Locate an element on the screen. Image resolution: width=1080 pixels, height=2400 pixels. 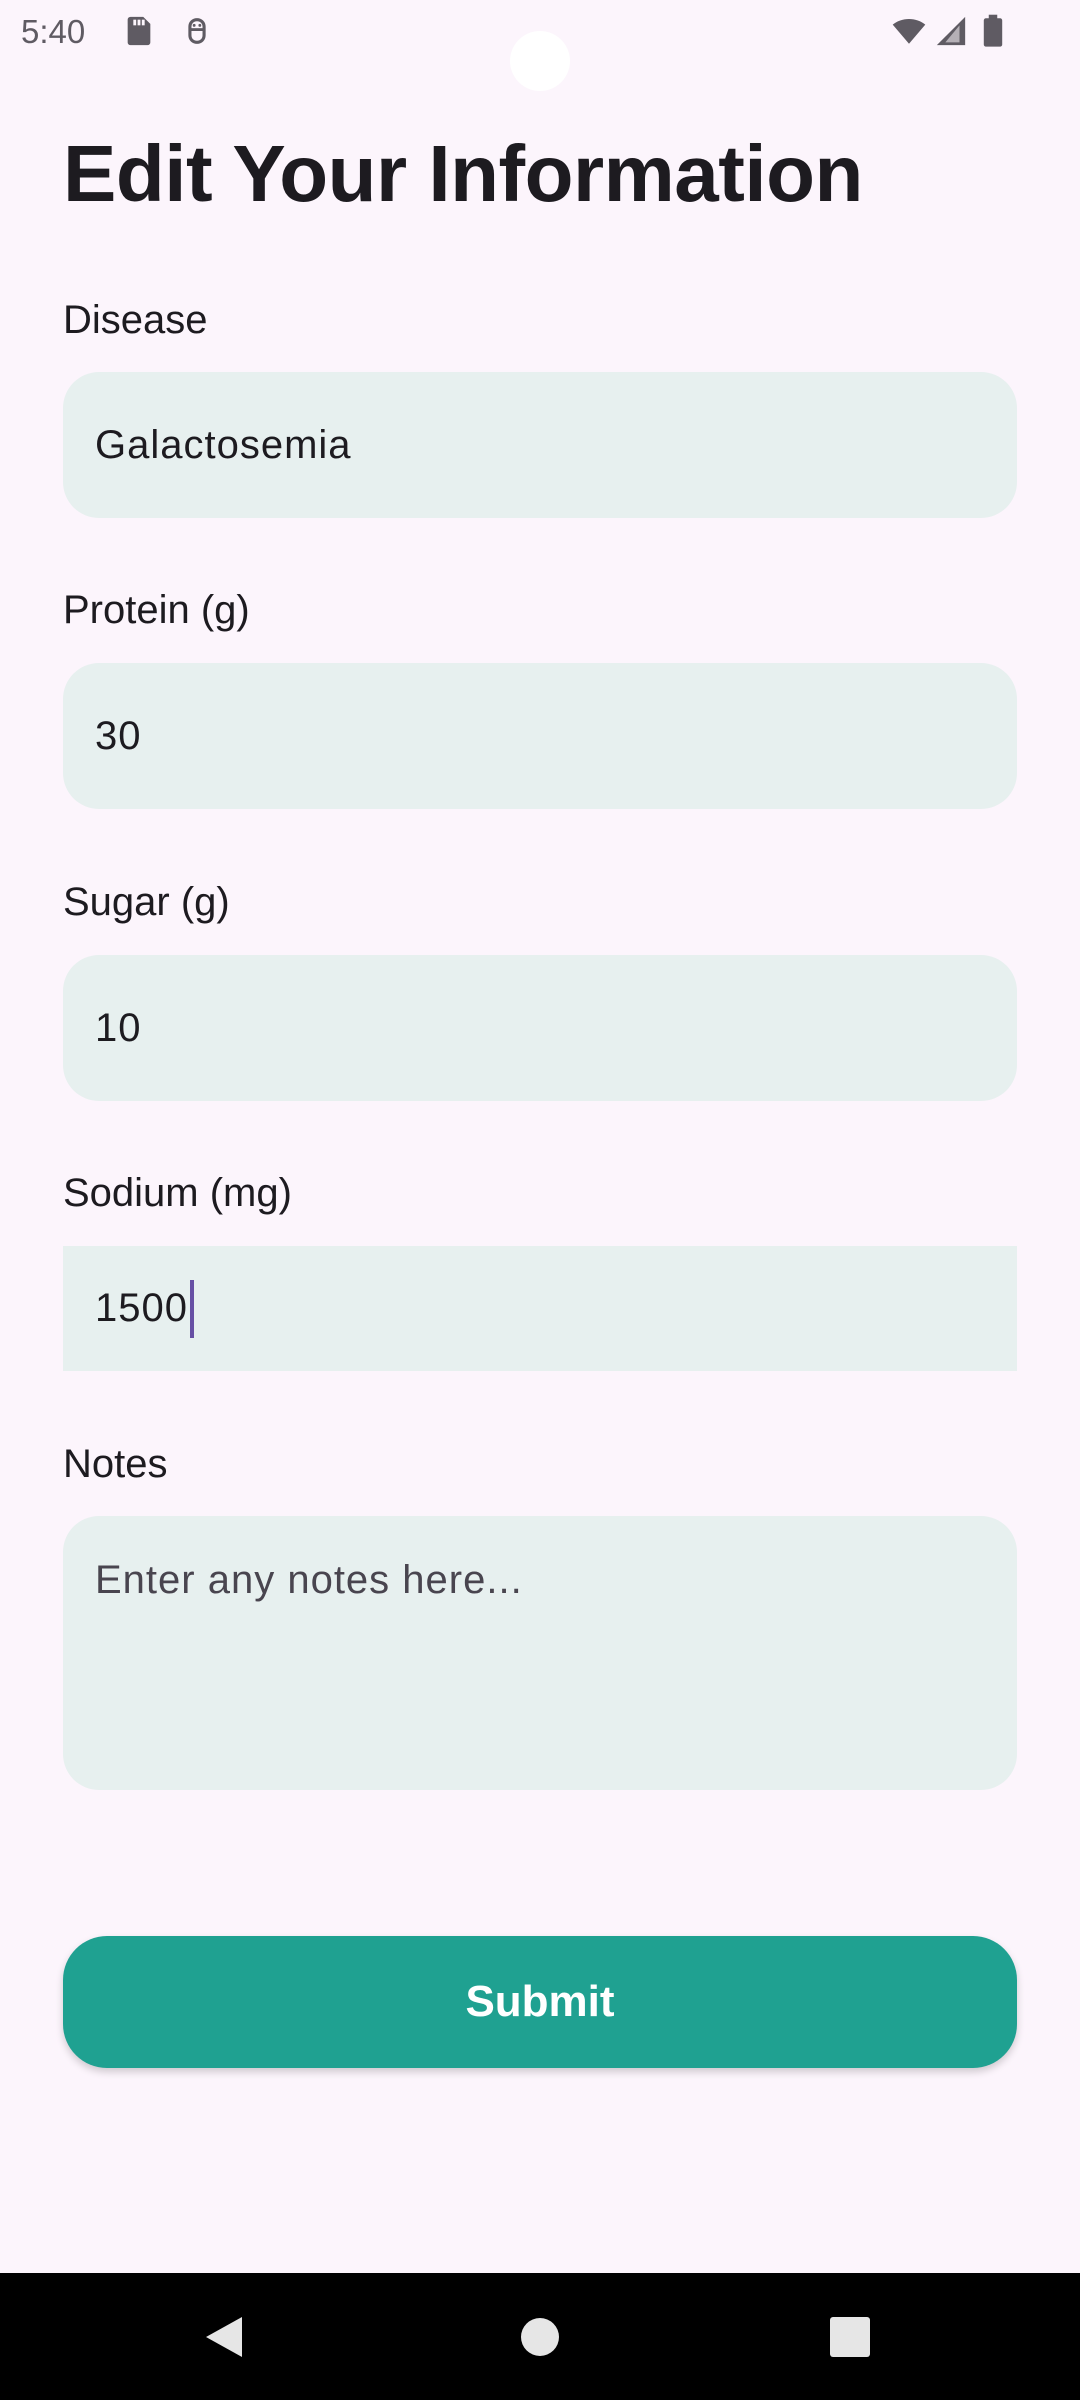
status-bar: 5:40 is located at coordinates (540, 45).